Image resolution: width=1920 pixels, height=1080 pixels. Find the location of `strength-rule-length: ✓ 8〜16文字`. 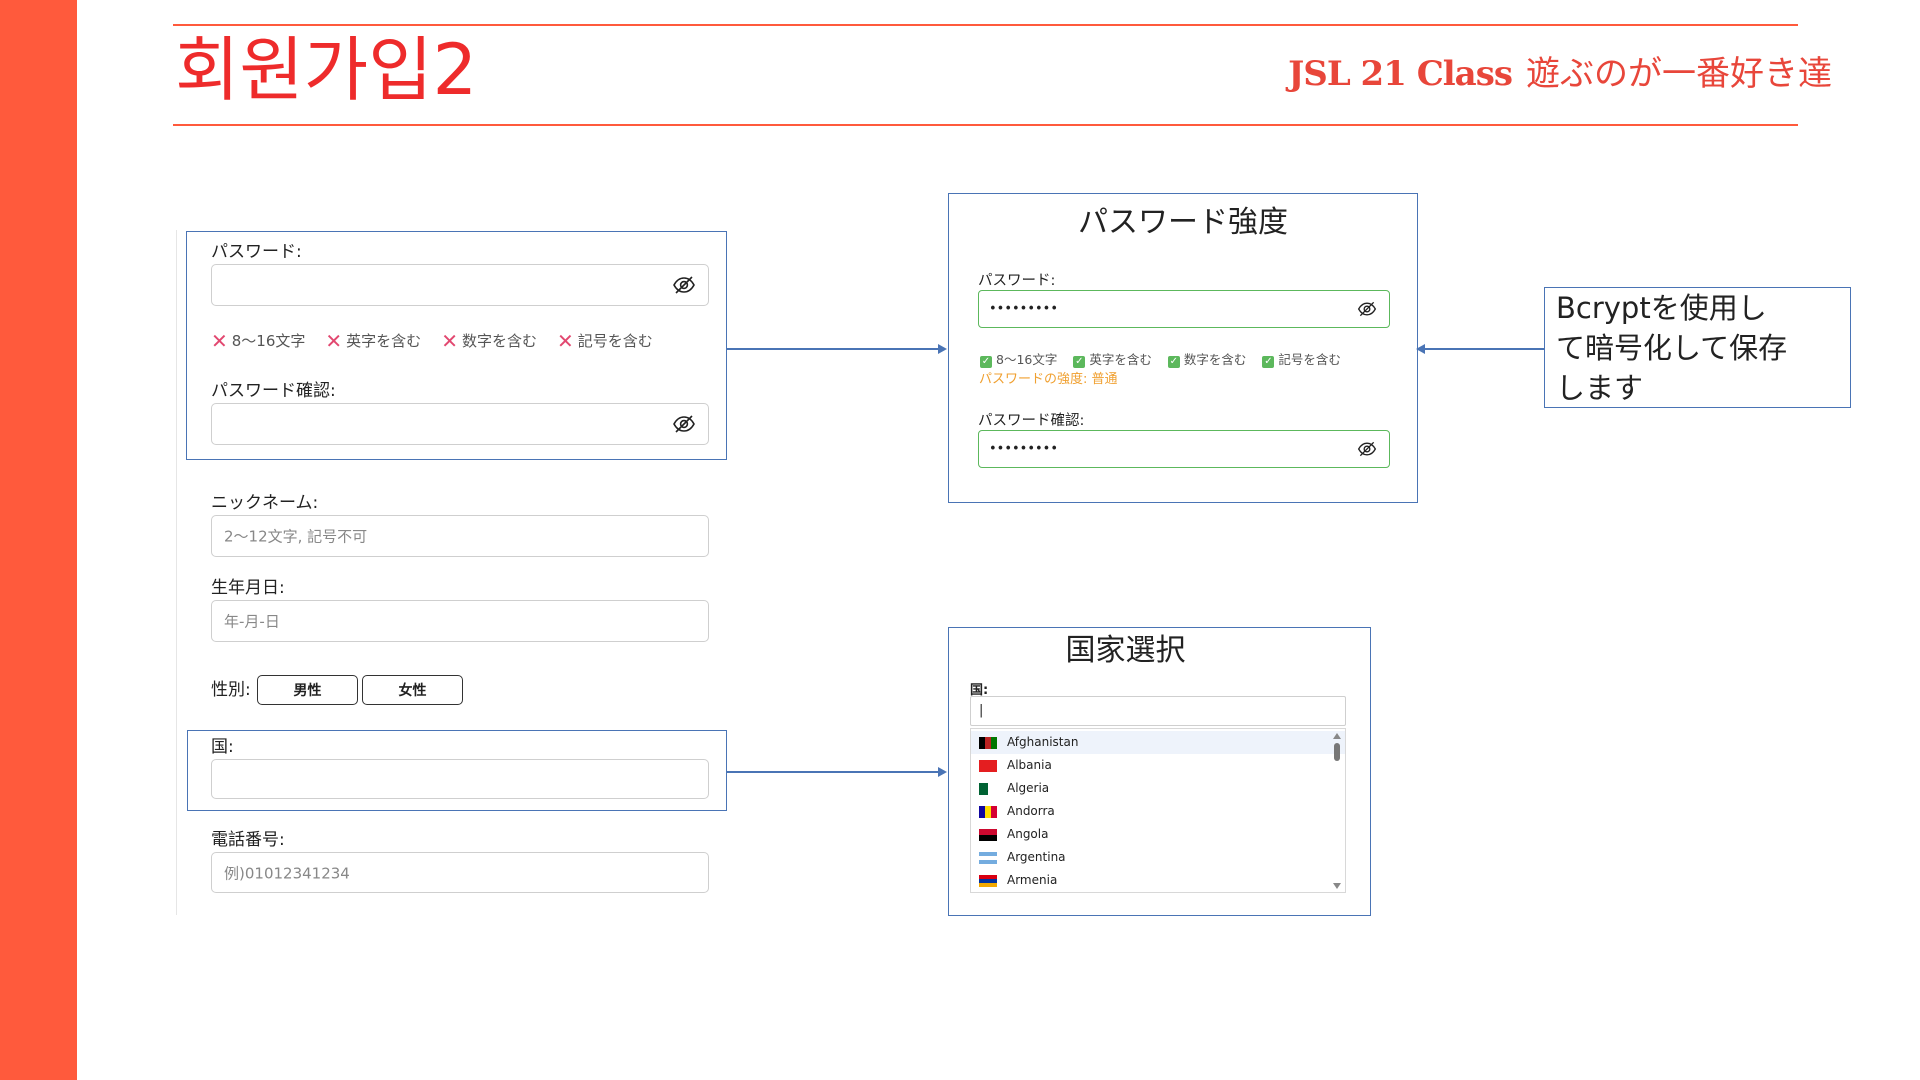

strength-rule-length: ✓ 8〜16文字 is located at coordinates (1018, 358).